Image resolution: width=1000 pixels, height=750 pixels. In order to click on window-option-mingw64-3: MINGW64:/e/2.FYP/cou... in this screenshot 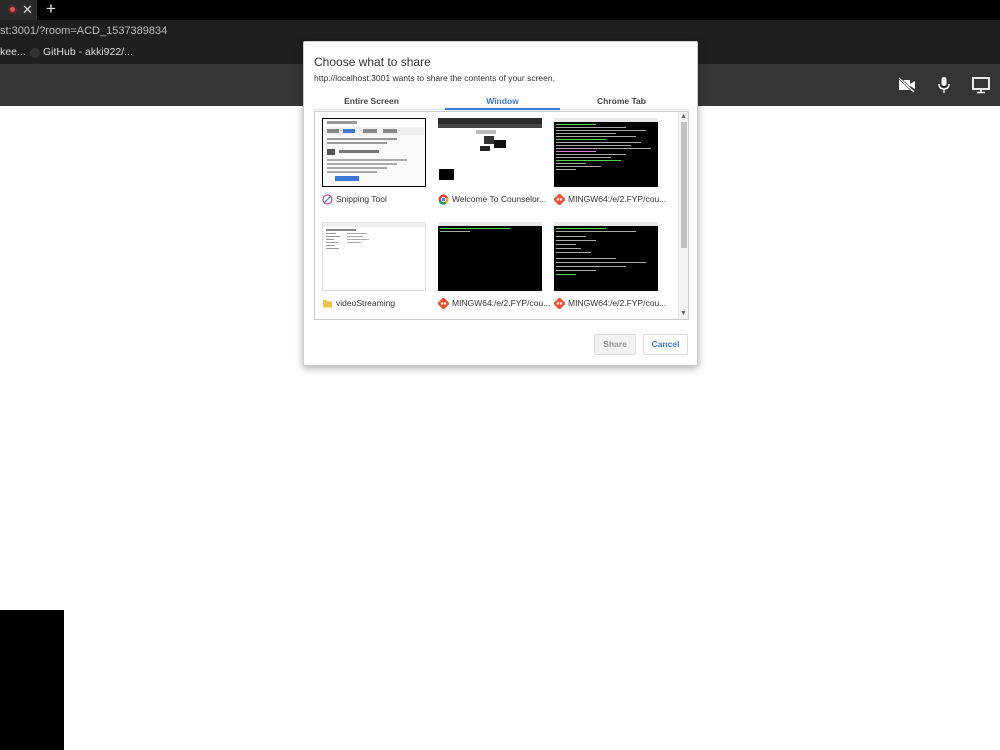, I will do `click(610, 267)`.